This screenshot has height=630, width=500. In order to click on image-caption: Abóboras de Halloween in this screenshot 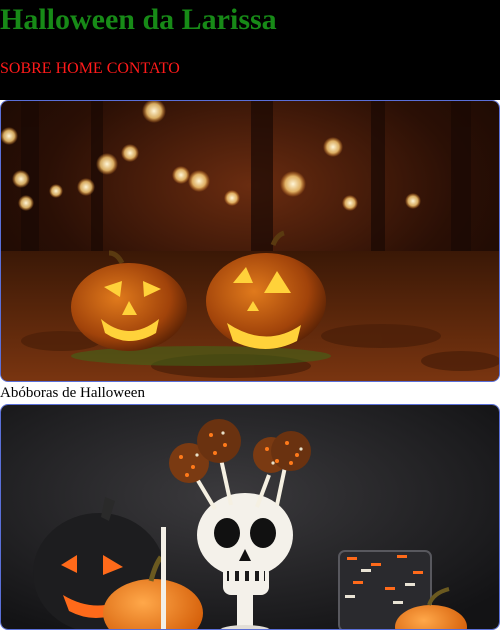, I will do `click(72, 393)`.